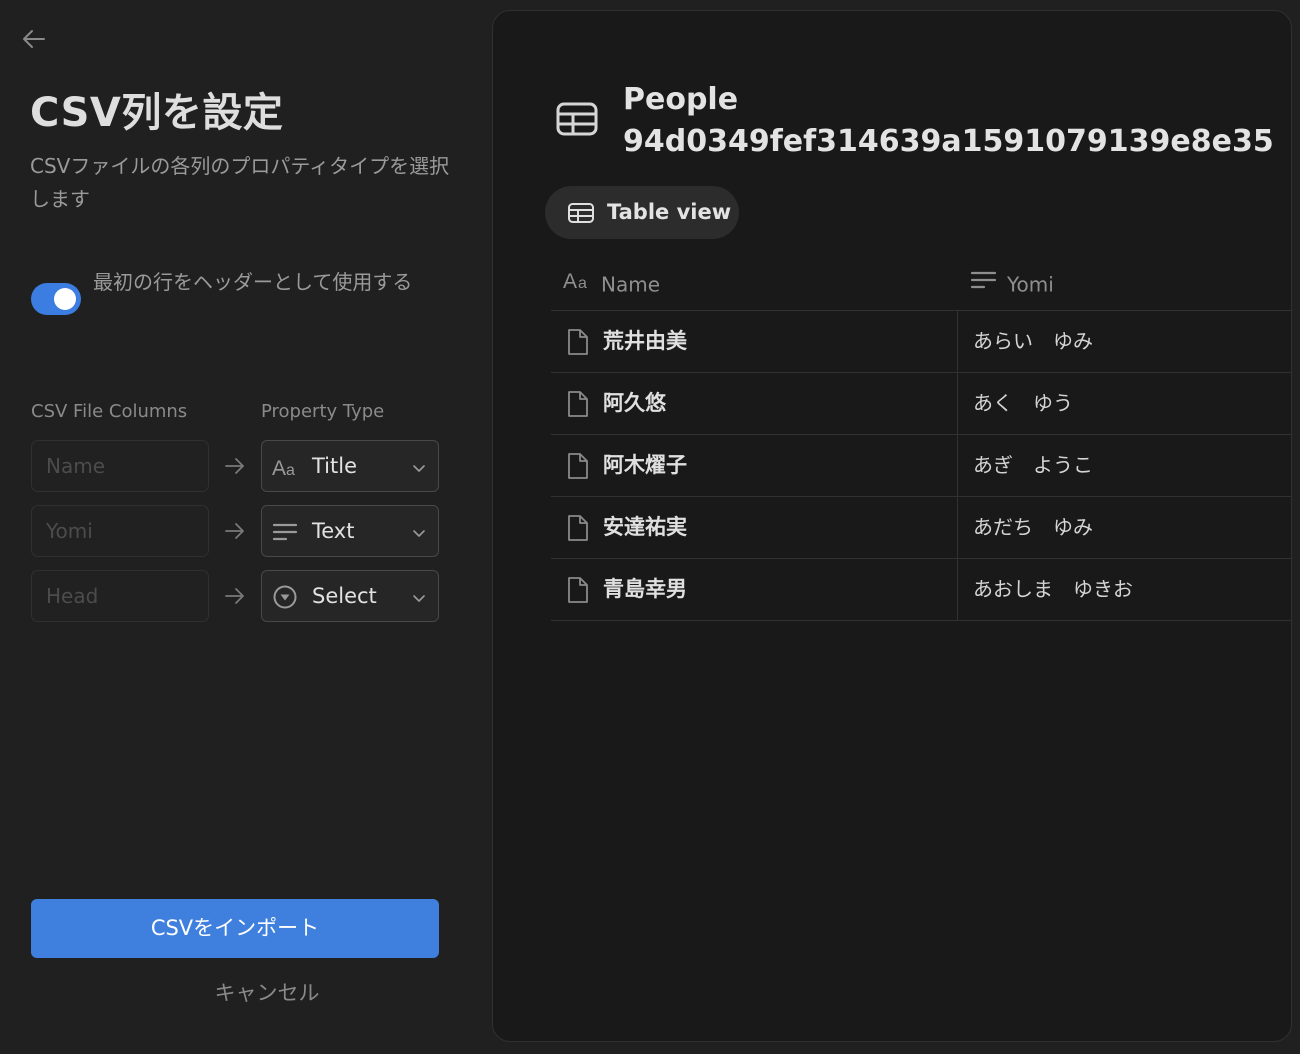 The width and height of the screenshot is (1300, 1054). Describe the element at coordinates (921, 342) in the screenshot. I see `table-row: 荒井由美 あらい ゆみ` at that location.